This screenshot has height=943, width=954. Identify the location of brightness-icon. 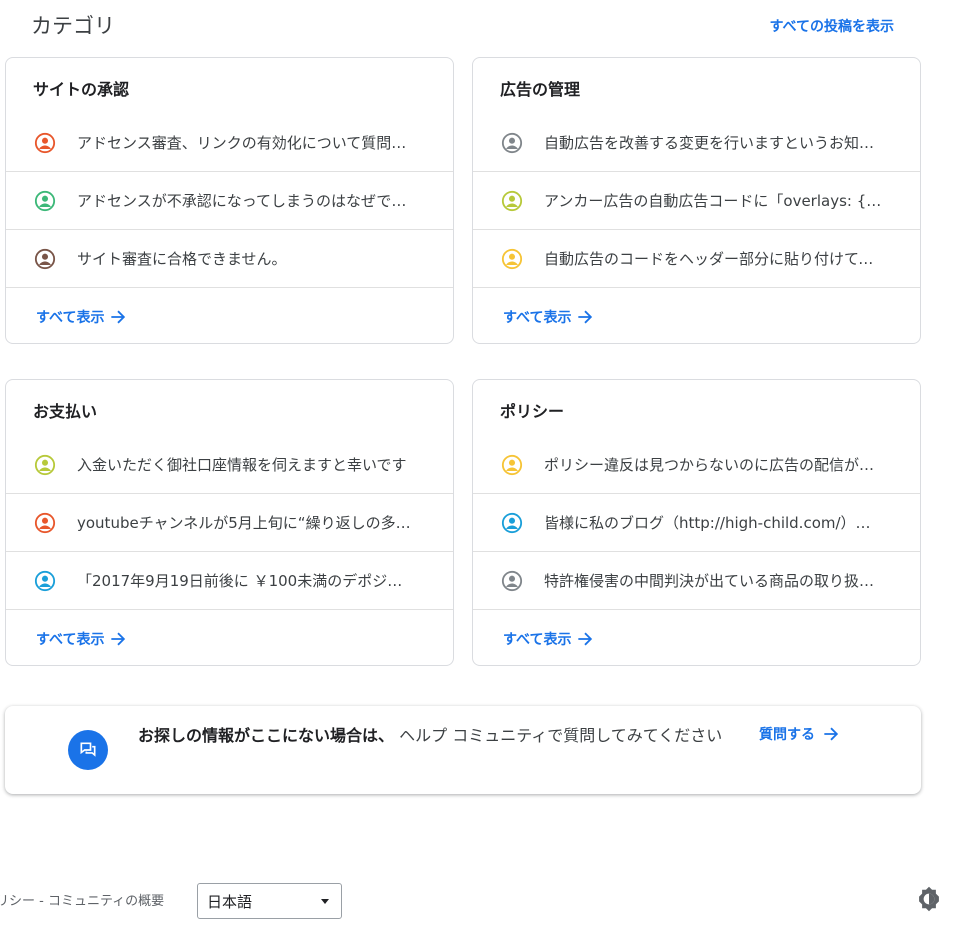
(929, 899).